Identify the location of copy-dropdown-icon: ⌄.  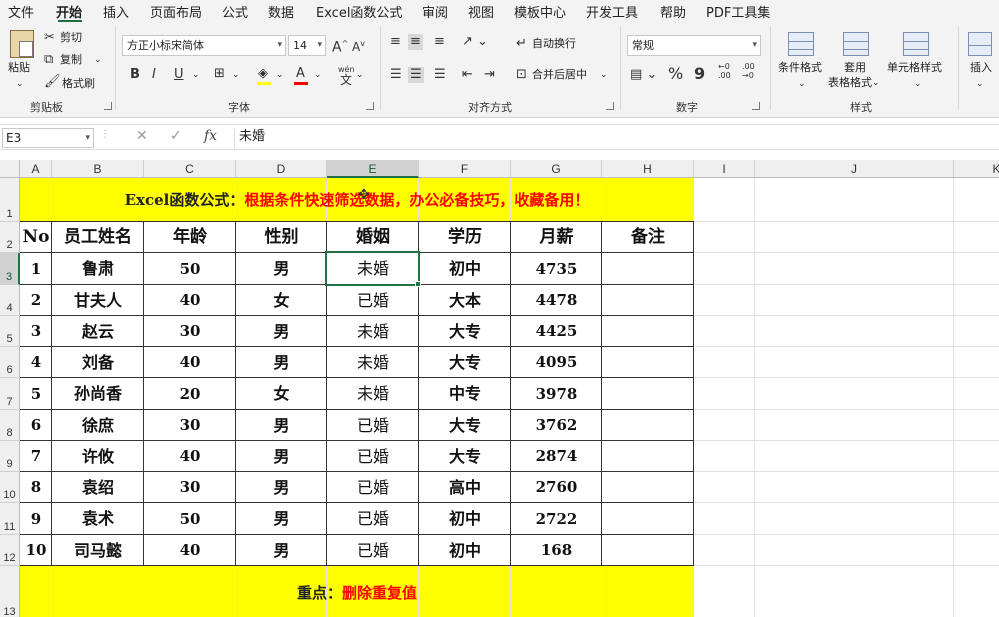
(98, 60).